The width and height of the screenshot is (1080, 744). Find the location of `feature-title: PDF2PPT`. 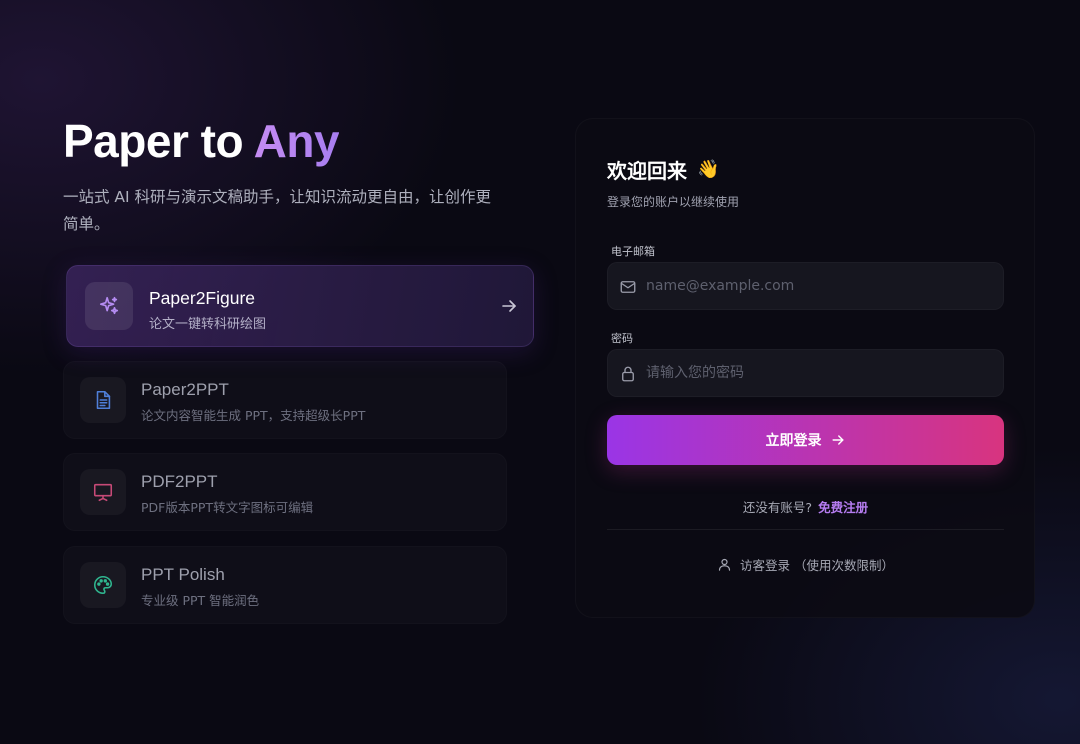

feature-title: PDF2PPT is located at coordinates (179, 481).